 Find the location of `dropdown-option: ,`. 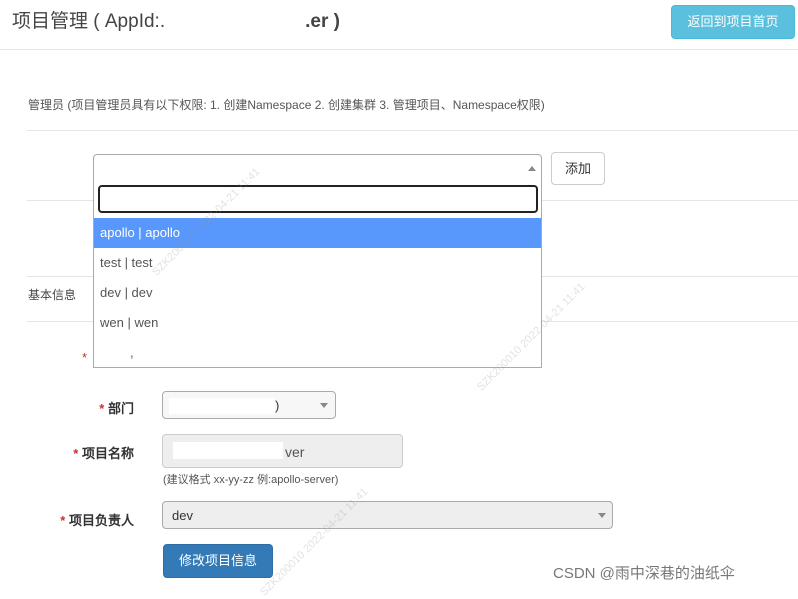

dropdown-option: , is located at coordinates (317, 353).